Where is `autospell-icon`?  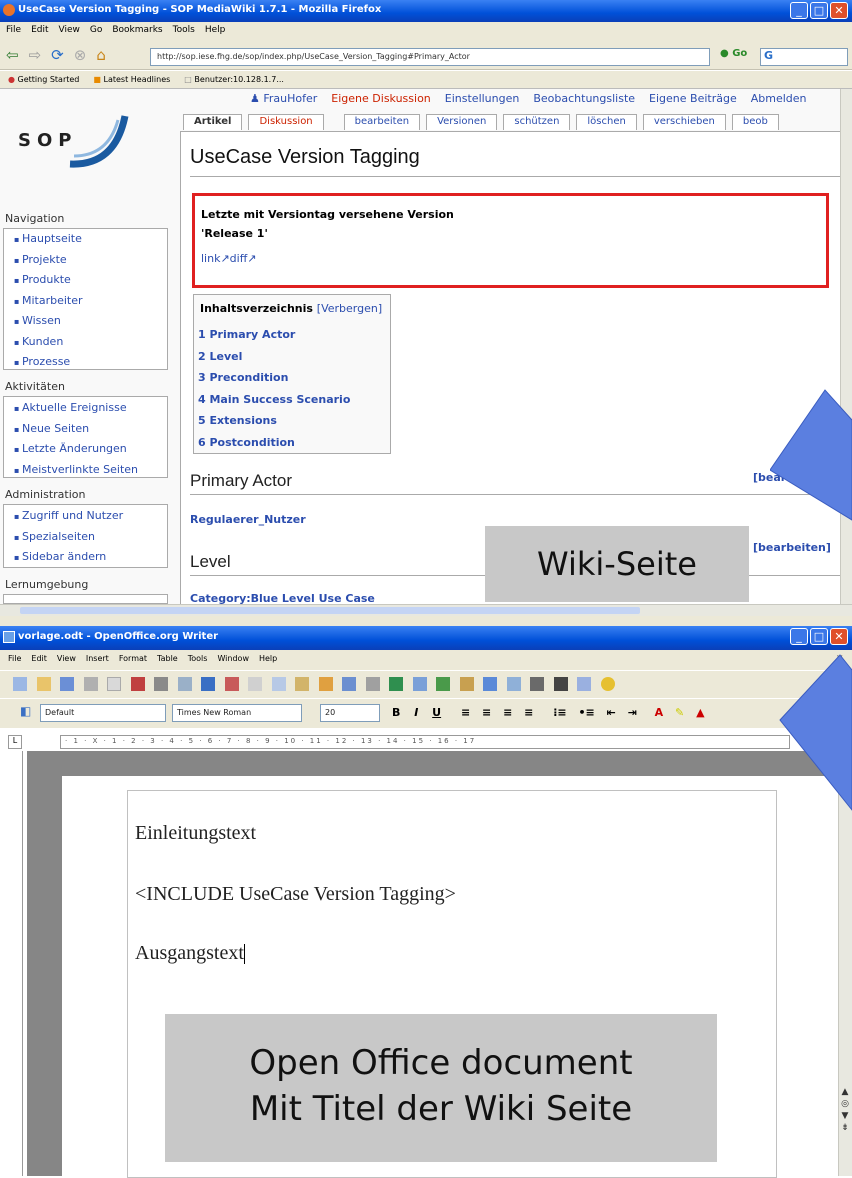
autospell-icon is located at coordinates (231, 684).